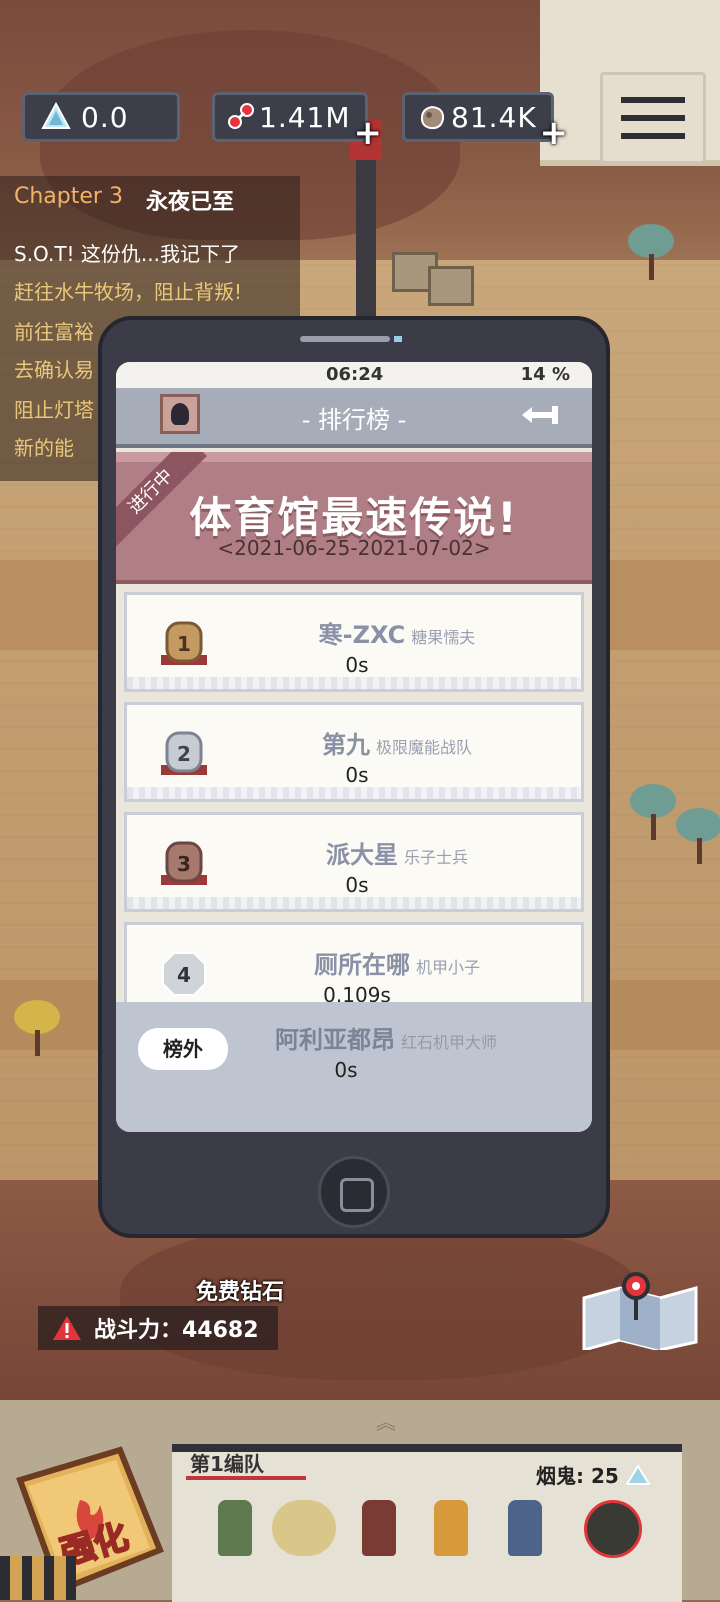  I want to click on smoker-value: 烟鬼: 25, so click(577, 1476).